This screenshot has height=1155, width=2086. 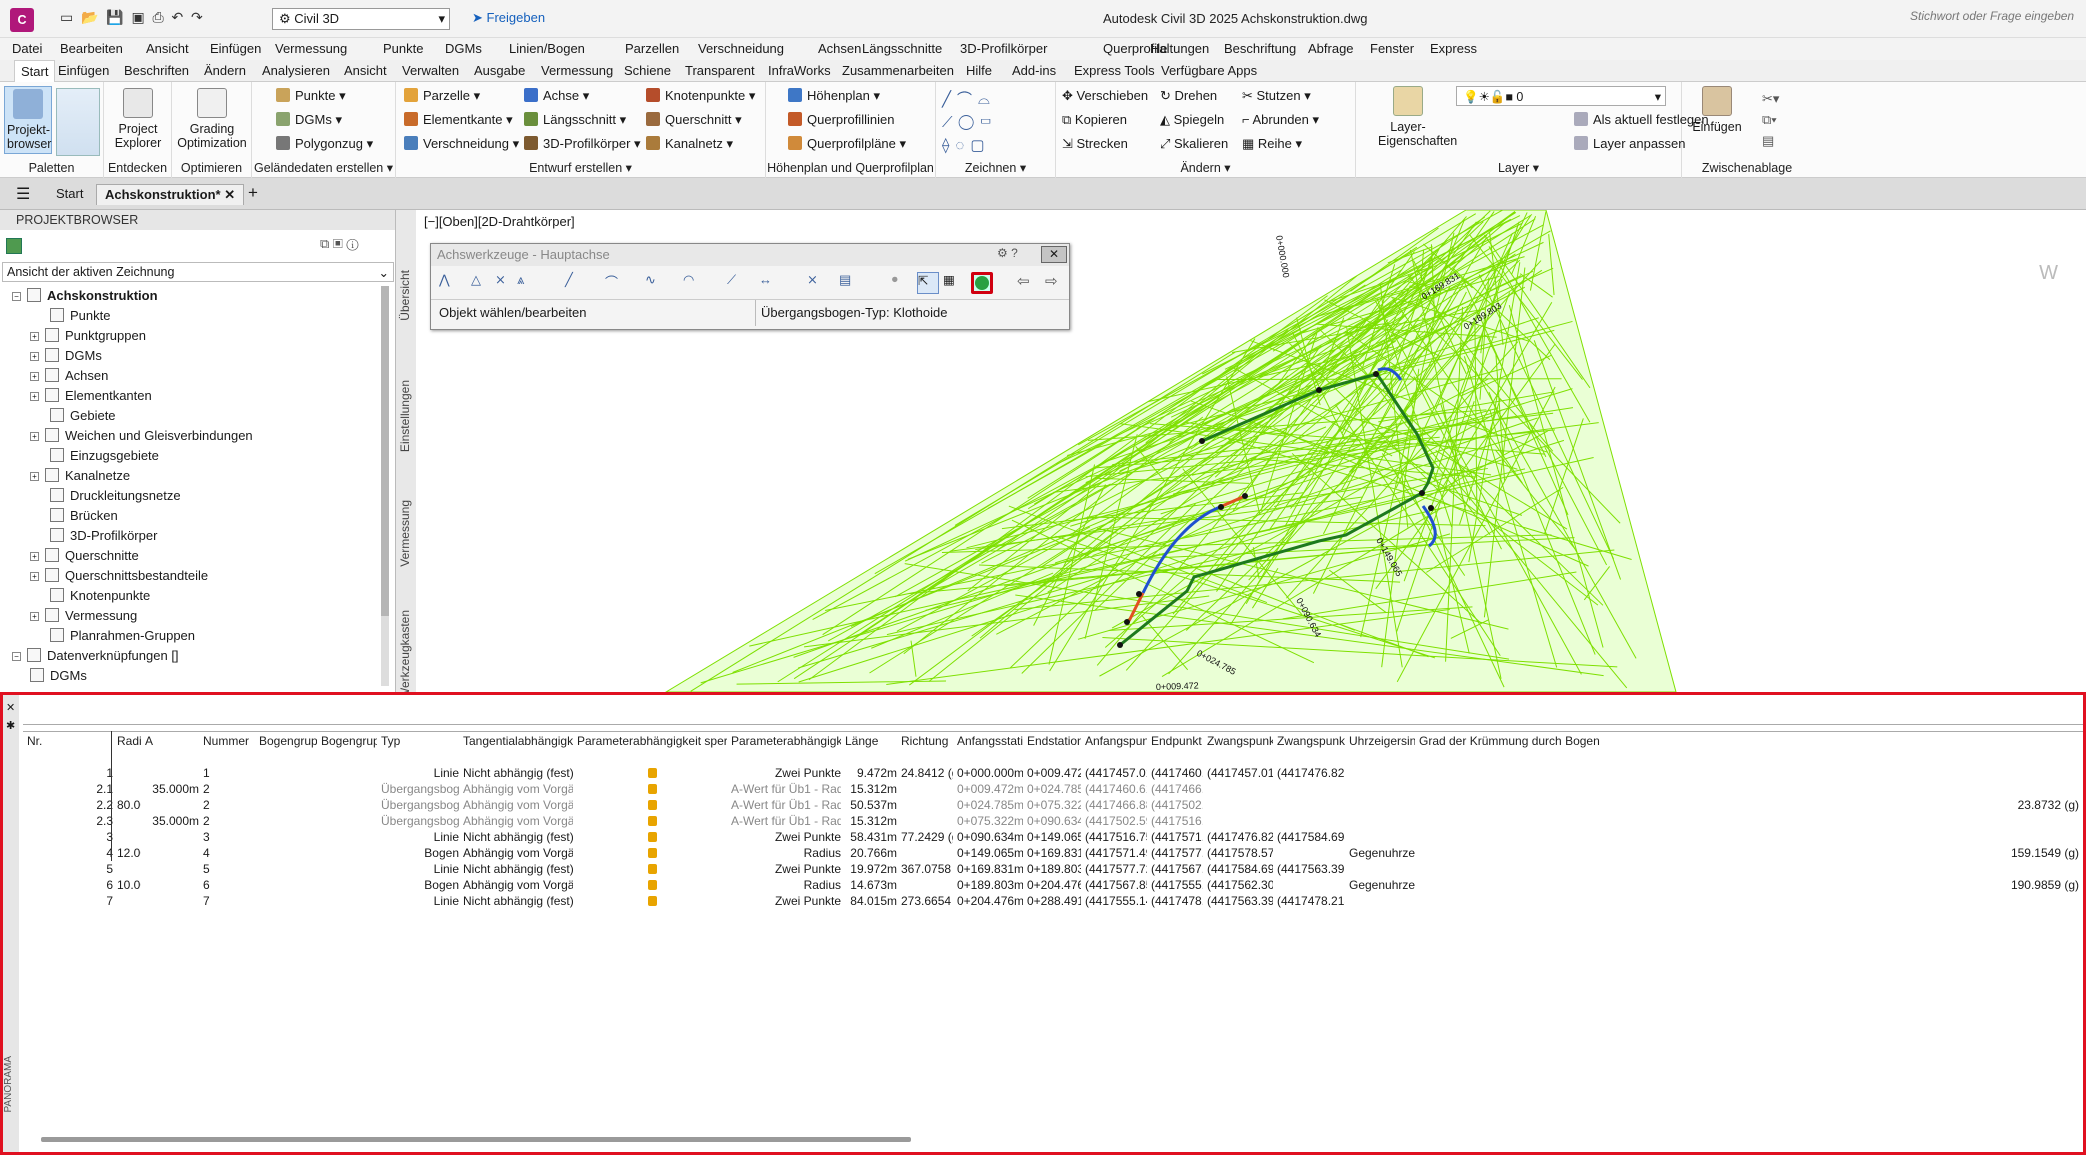 What do you see at coordinates (871, 869) in the screenshot?
I see `table-cell: 19.972m` at bounding box center [871, 869].